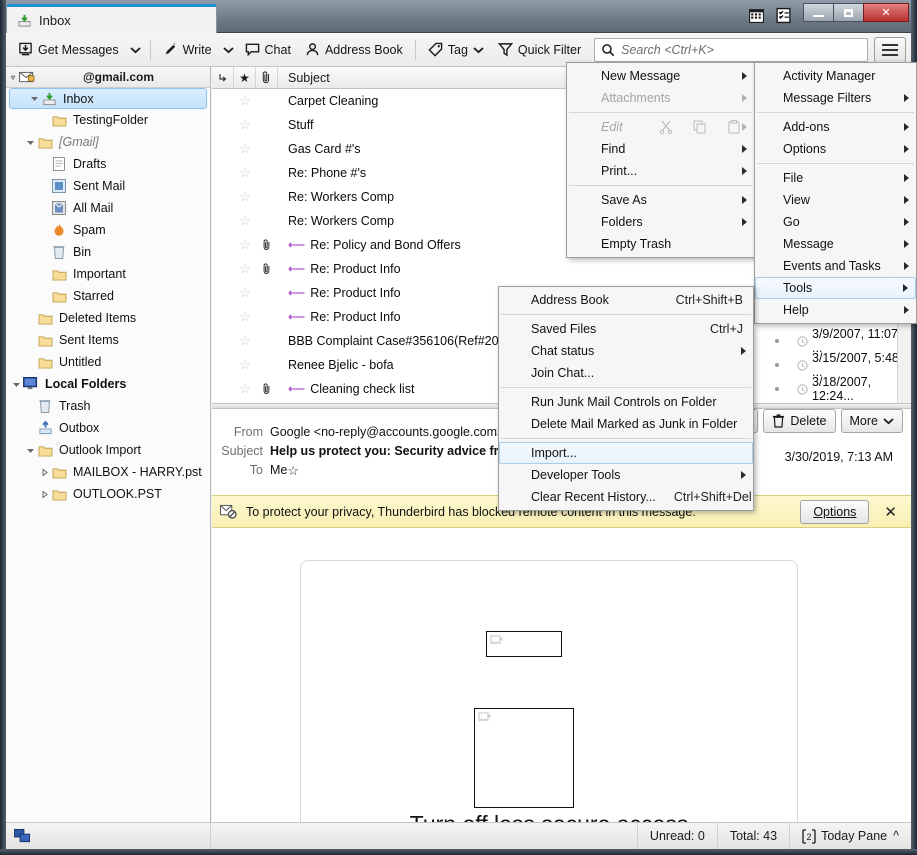  Describe the element at coordinates (108, 340) in the screenshot. I see `folder-item-sent-items: Sent Items` at that location.